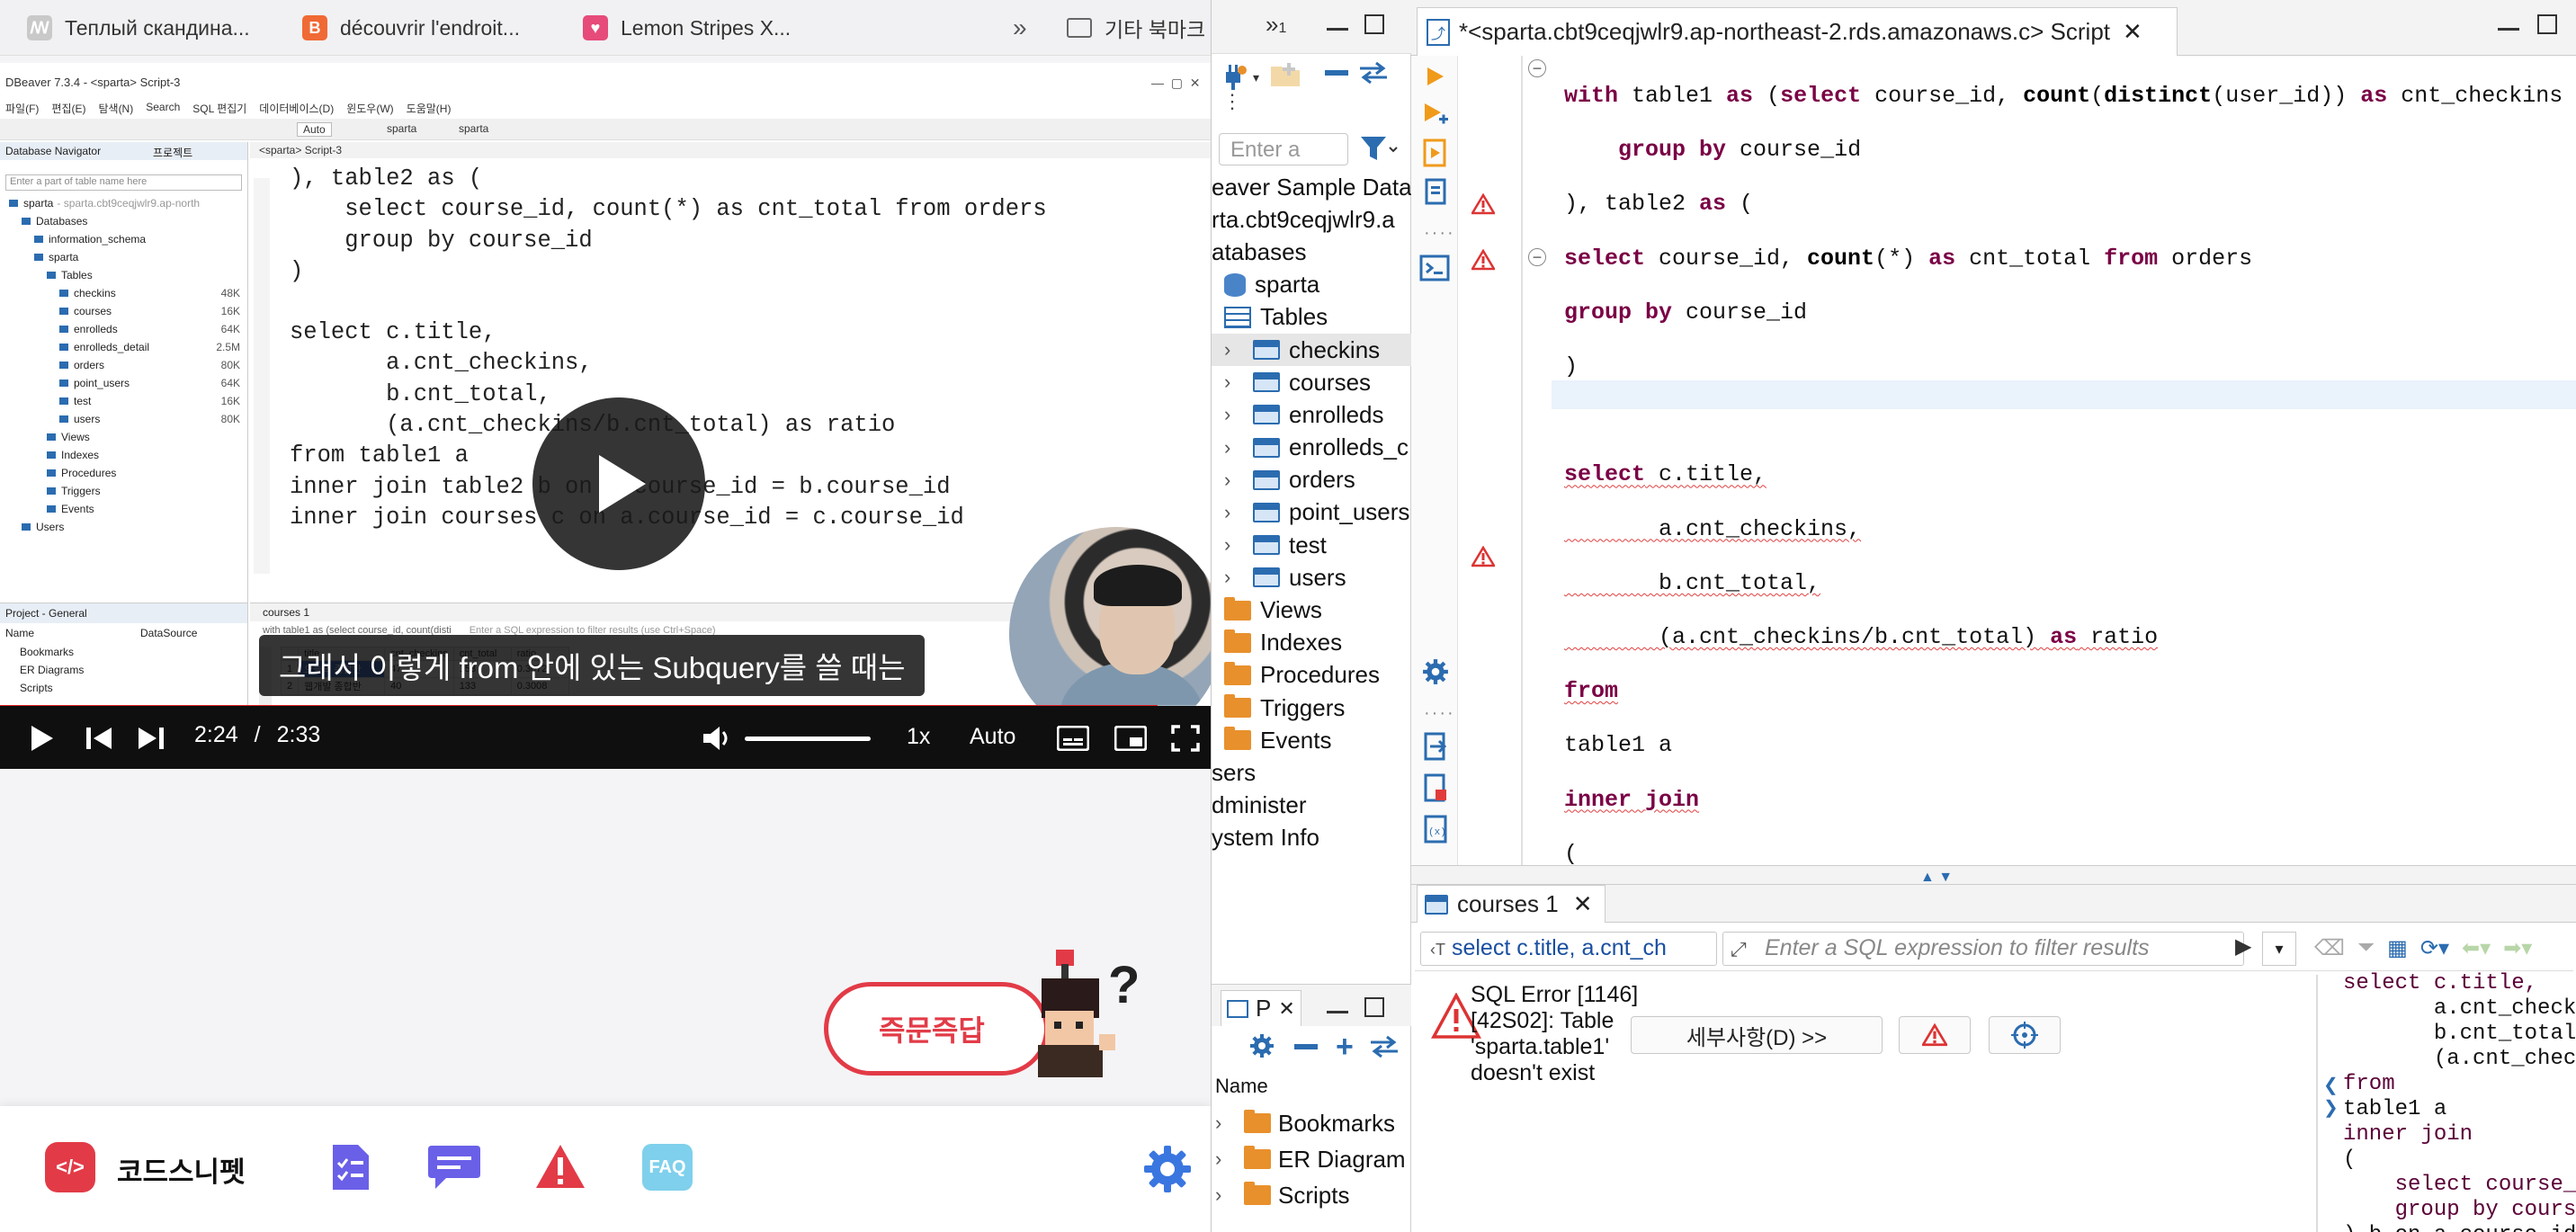 This screenshot has height=1232, width=2576. Describe the element at coordinates (2476, 948) in the screenshot. I see `back-arrow-icon: ⬅▾` at that location.